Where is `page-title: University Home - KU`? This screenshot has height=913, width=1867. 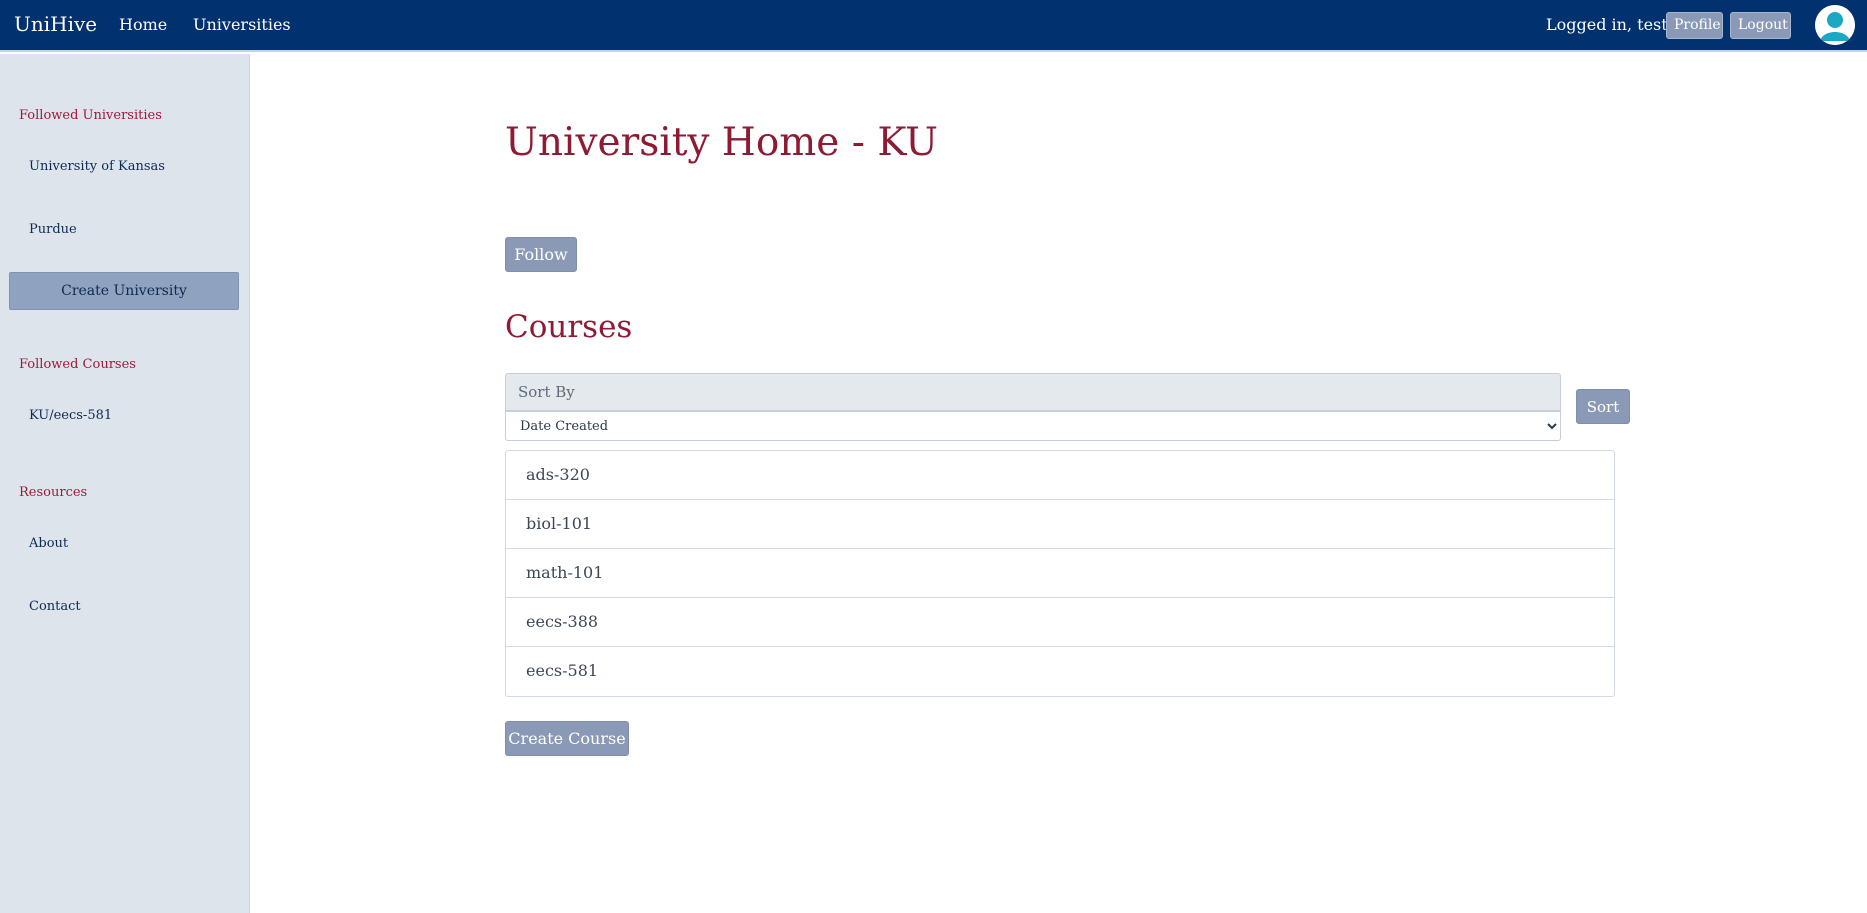 page-title: University Home - KU is located at coordinates (721, 142).